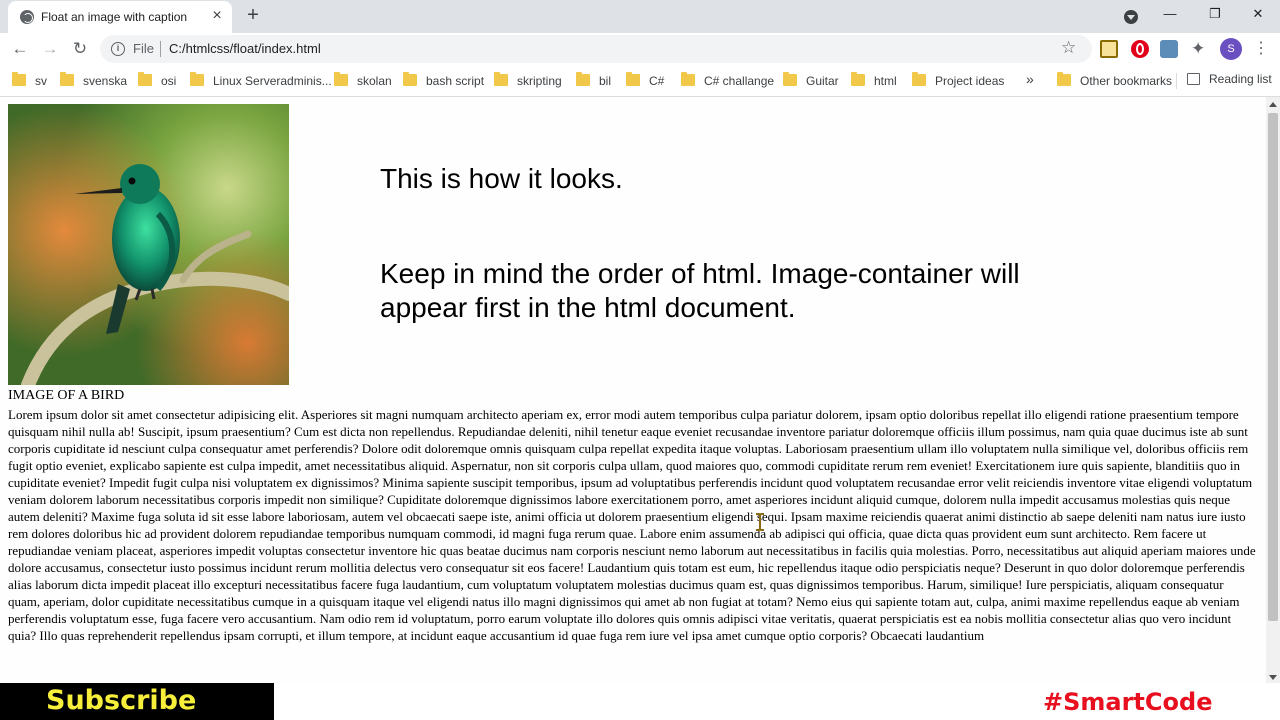 The height and width of the screenshot is (720, 1280). I want to click on bookmark-label: html, so click(885, 81).